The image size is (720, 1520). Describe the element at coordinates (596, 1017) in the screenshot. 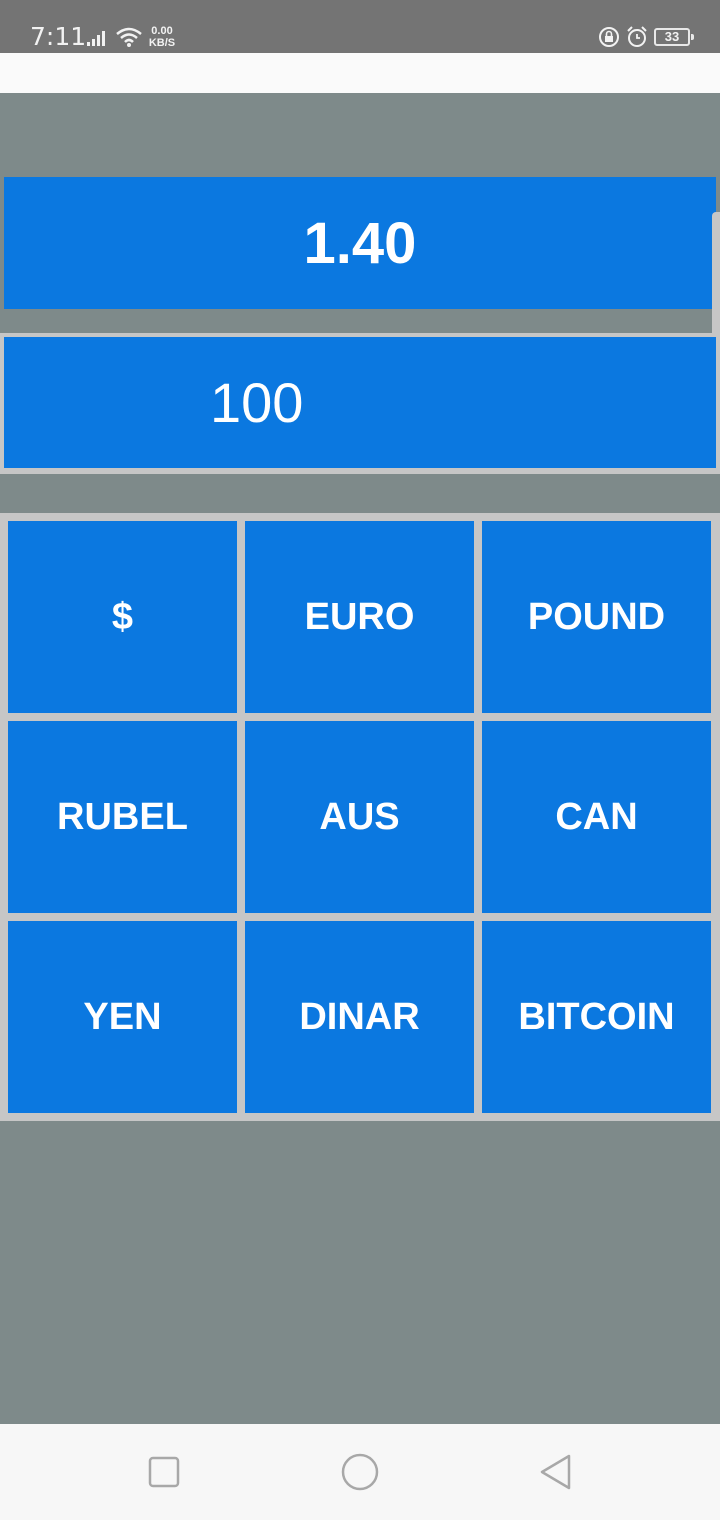

I see `bitcoin-button: BITCOIN` at that location.